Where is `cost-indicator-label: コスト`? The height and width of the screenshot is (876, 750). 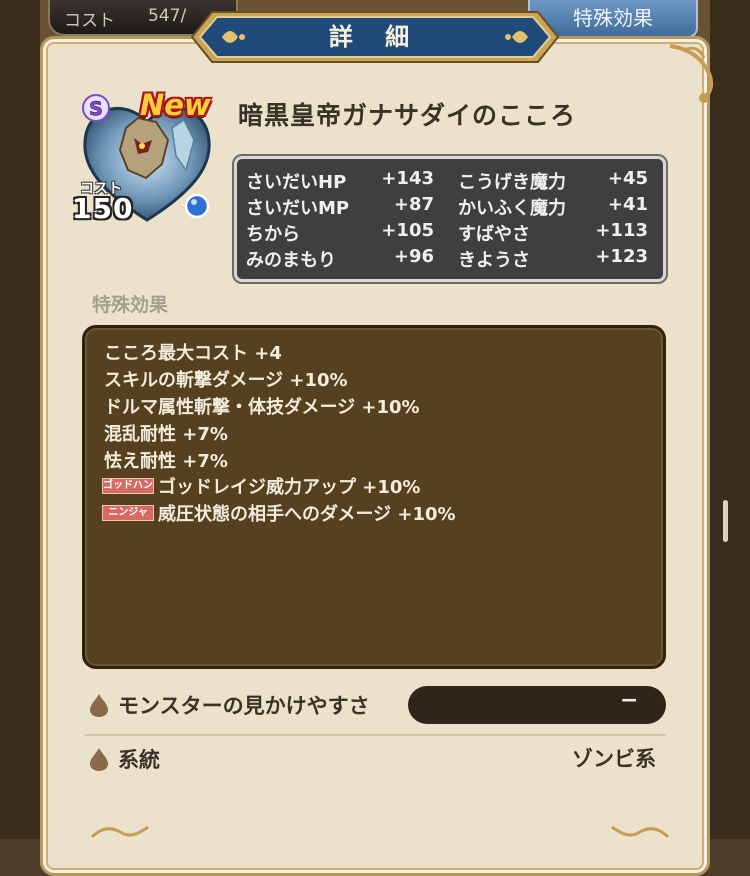 cost-indicator-label: コスト is located at coordinates (89, 21).